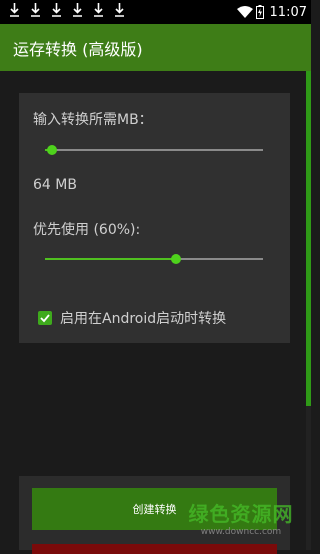 This screenshot has width=320, height=554. Describe the element at coordinates (244, 12) in the screenshot. I see `wifi-icon` at that location.